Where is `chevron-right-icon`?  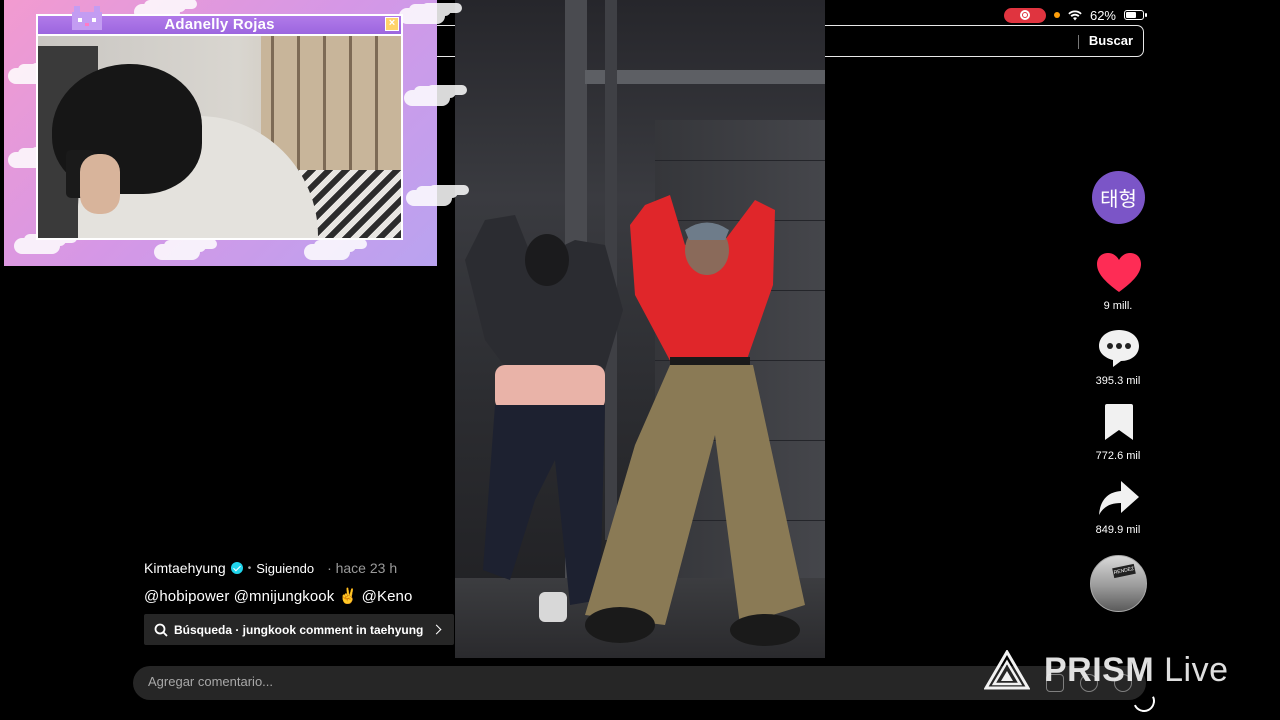 chevron-right-icon is located at coordinates (436, 629).